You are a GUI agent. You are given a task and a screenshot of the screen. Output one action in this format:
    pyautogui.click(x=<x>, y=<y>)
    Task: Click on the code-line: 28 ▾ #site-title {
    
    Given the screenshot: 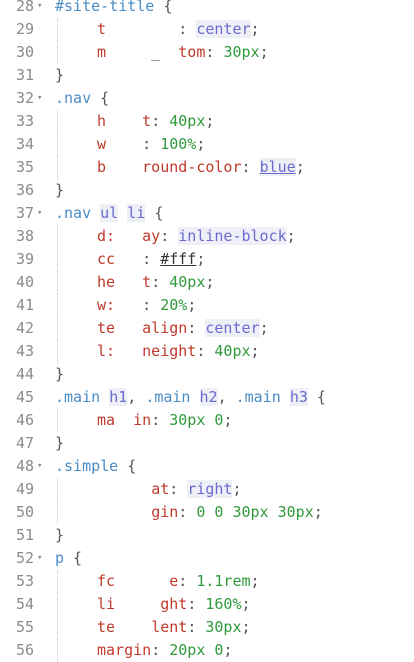 What is the action you would take?
    pyautogui.click(x=207, y=9)
    